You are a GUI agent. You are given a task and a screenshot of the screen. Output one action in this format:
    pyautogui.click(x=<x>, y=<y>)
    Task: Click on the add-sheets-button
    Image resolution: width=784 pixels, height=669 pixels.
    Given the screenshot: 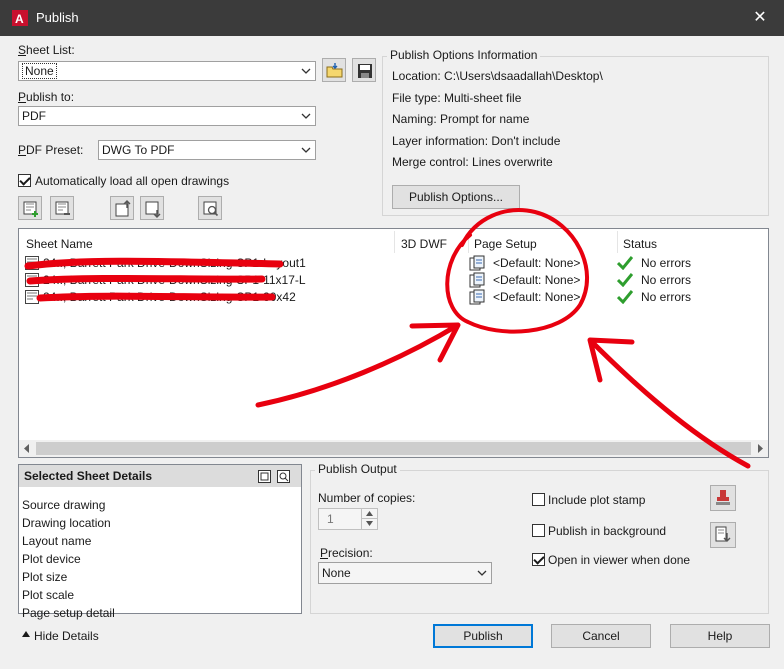 What is the action you would take?
    pyautogui.click(x=30, y=208)
    